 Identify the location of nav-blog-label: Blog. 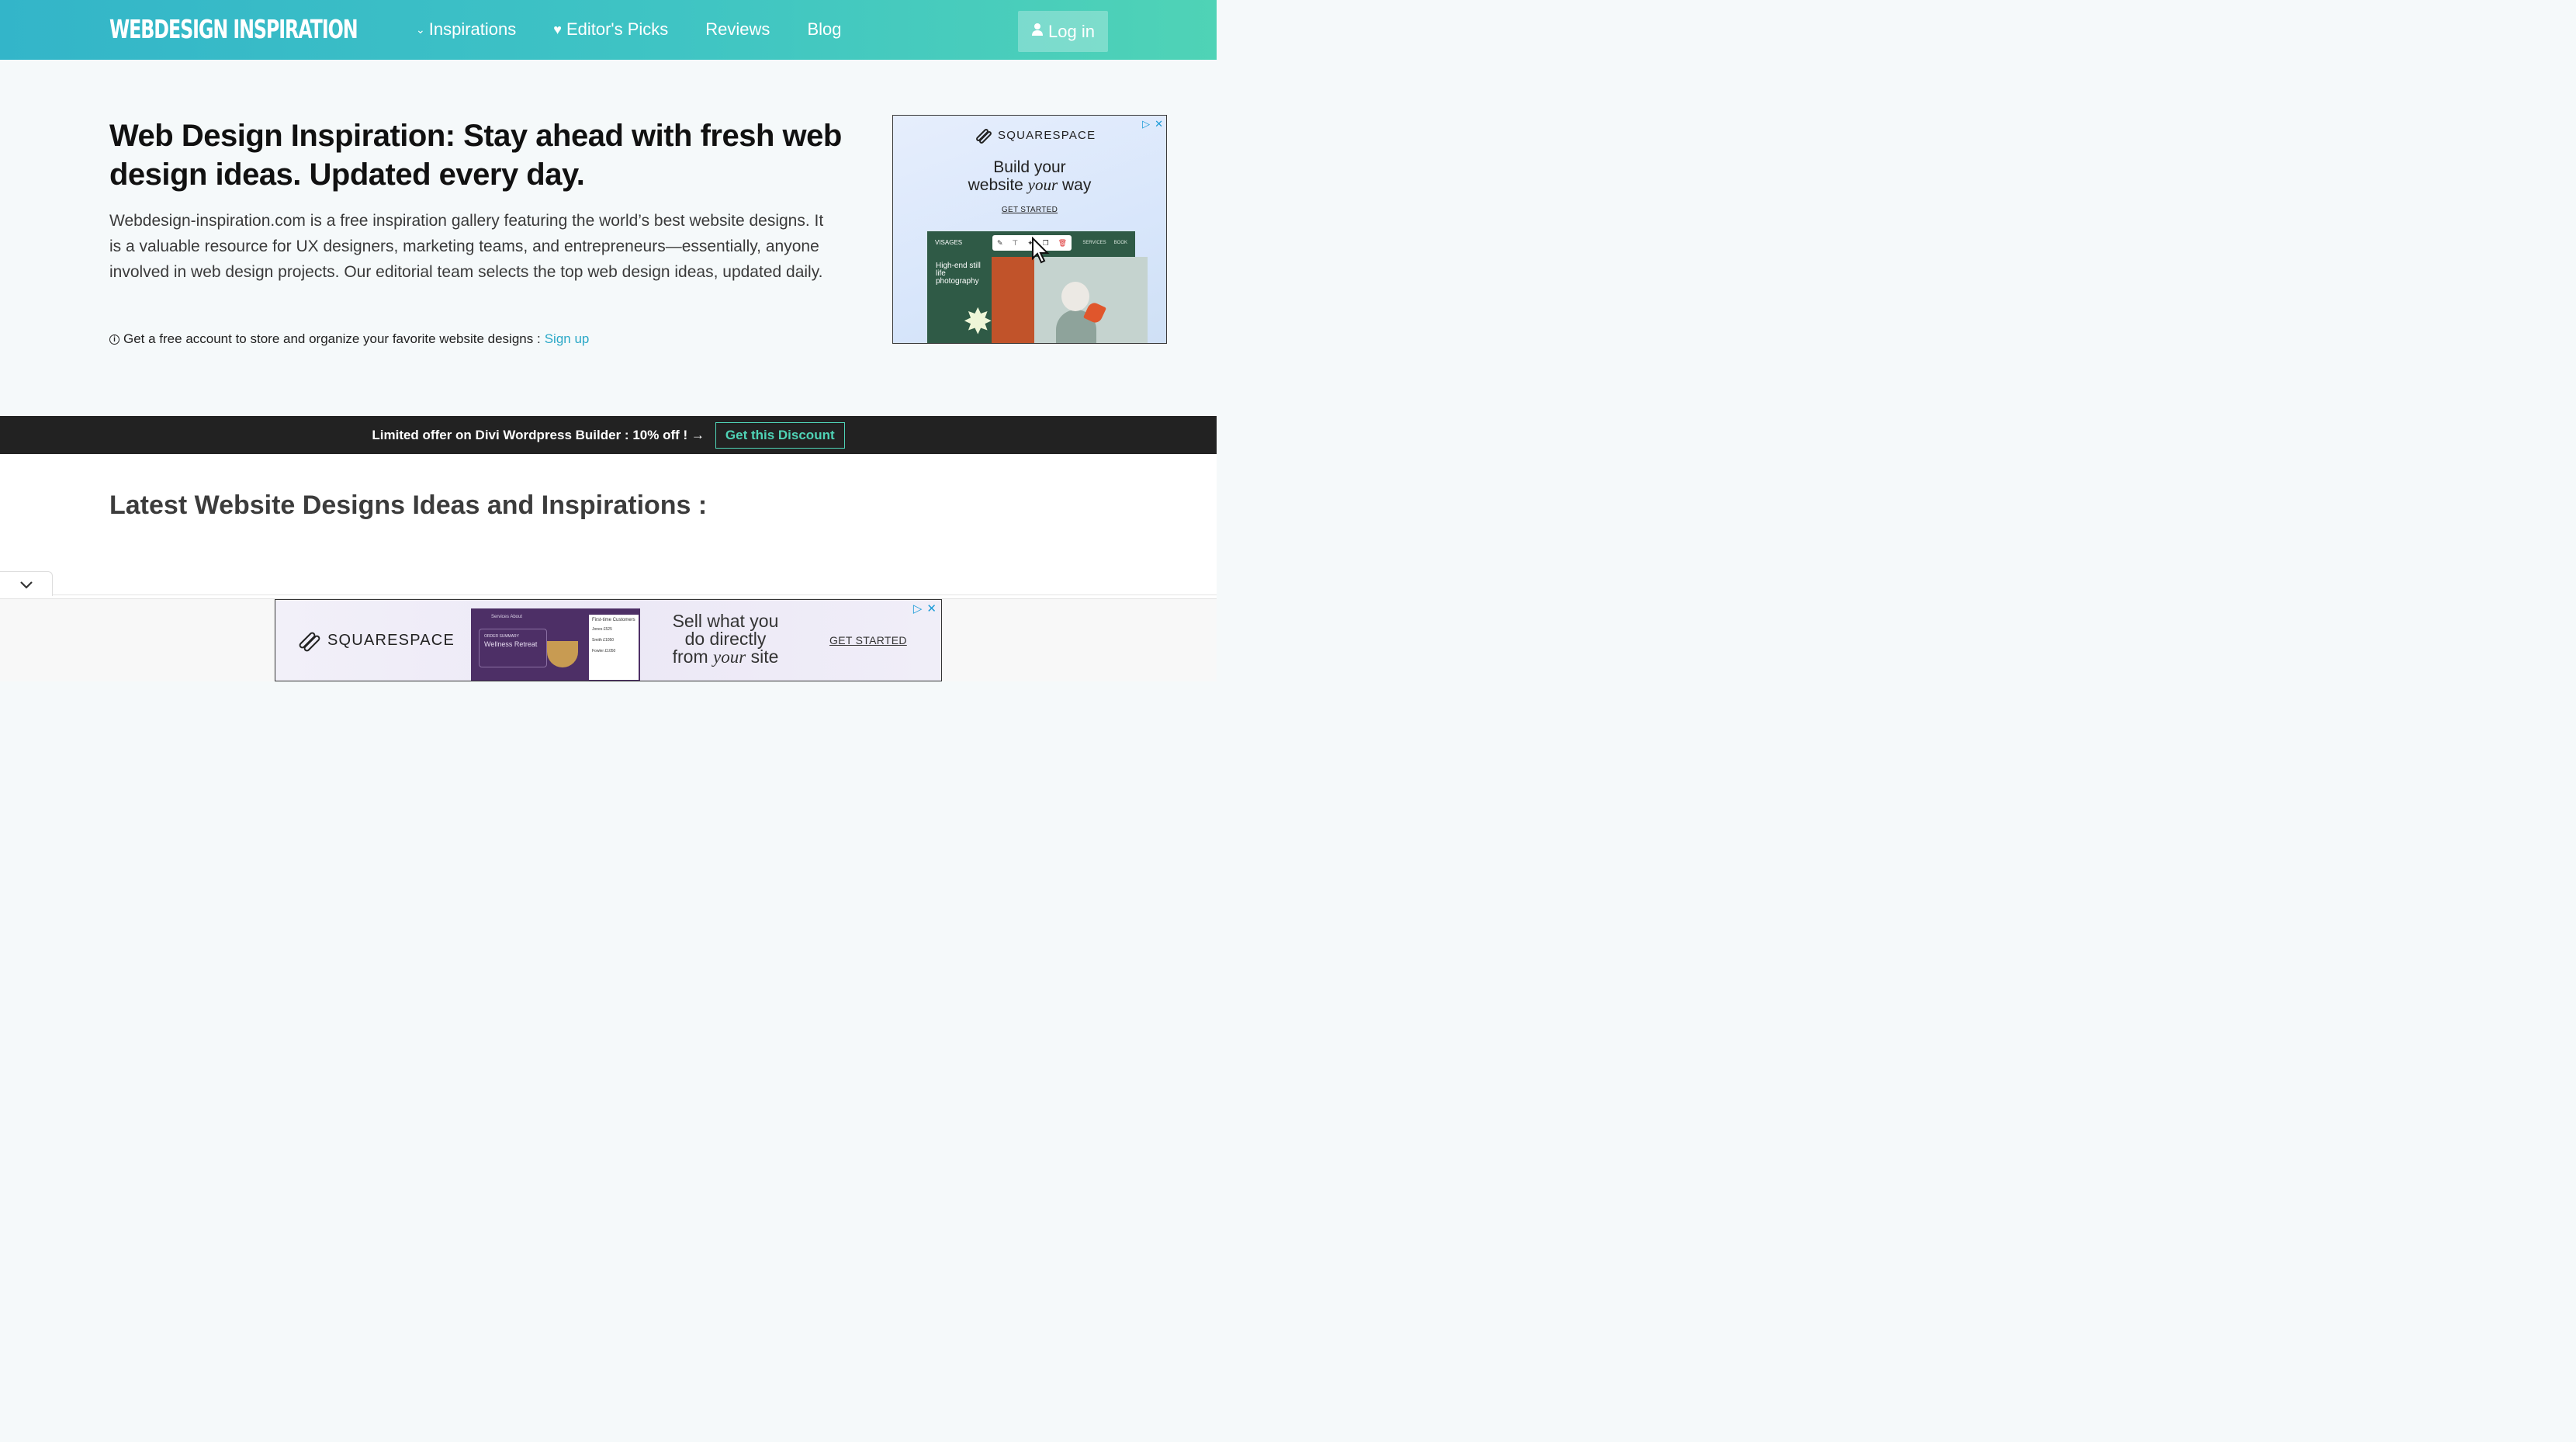
(824, 29).